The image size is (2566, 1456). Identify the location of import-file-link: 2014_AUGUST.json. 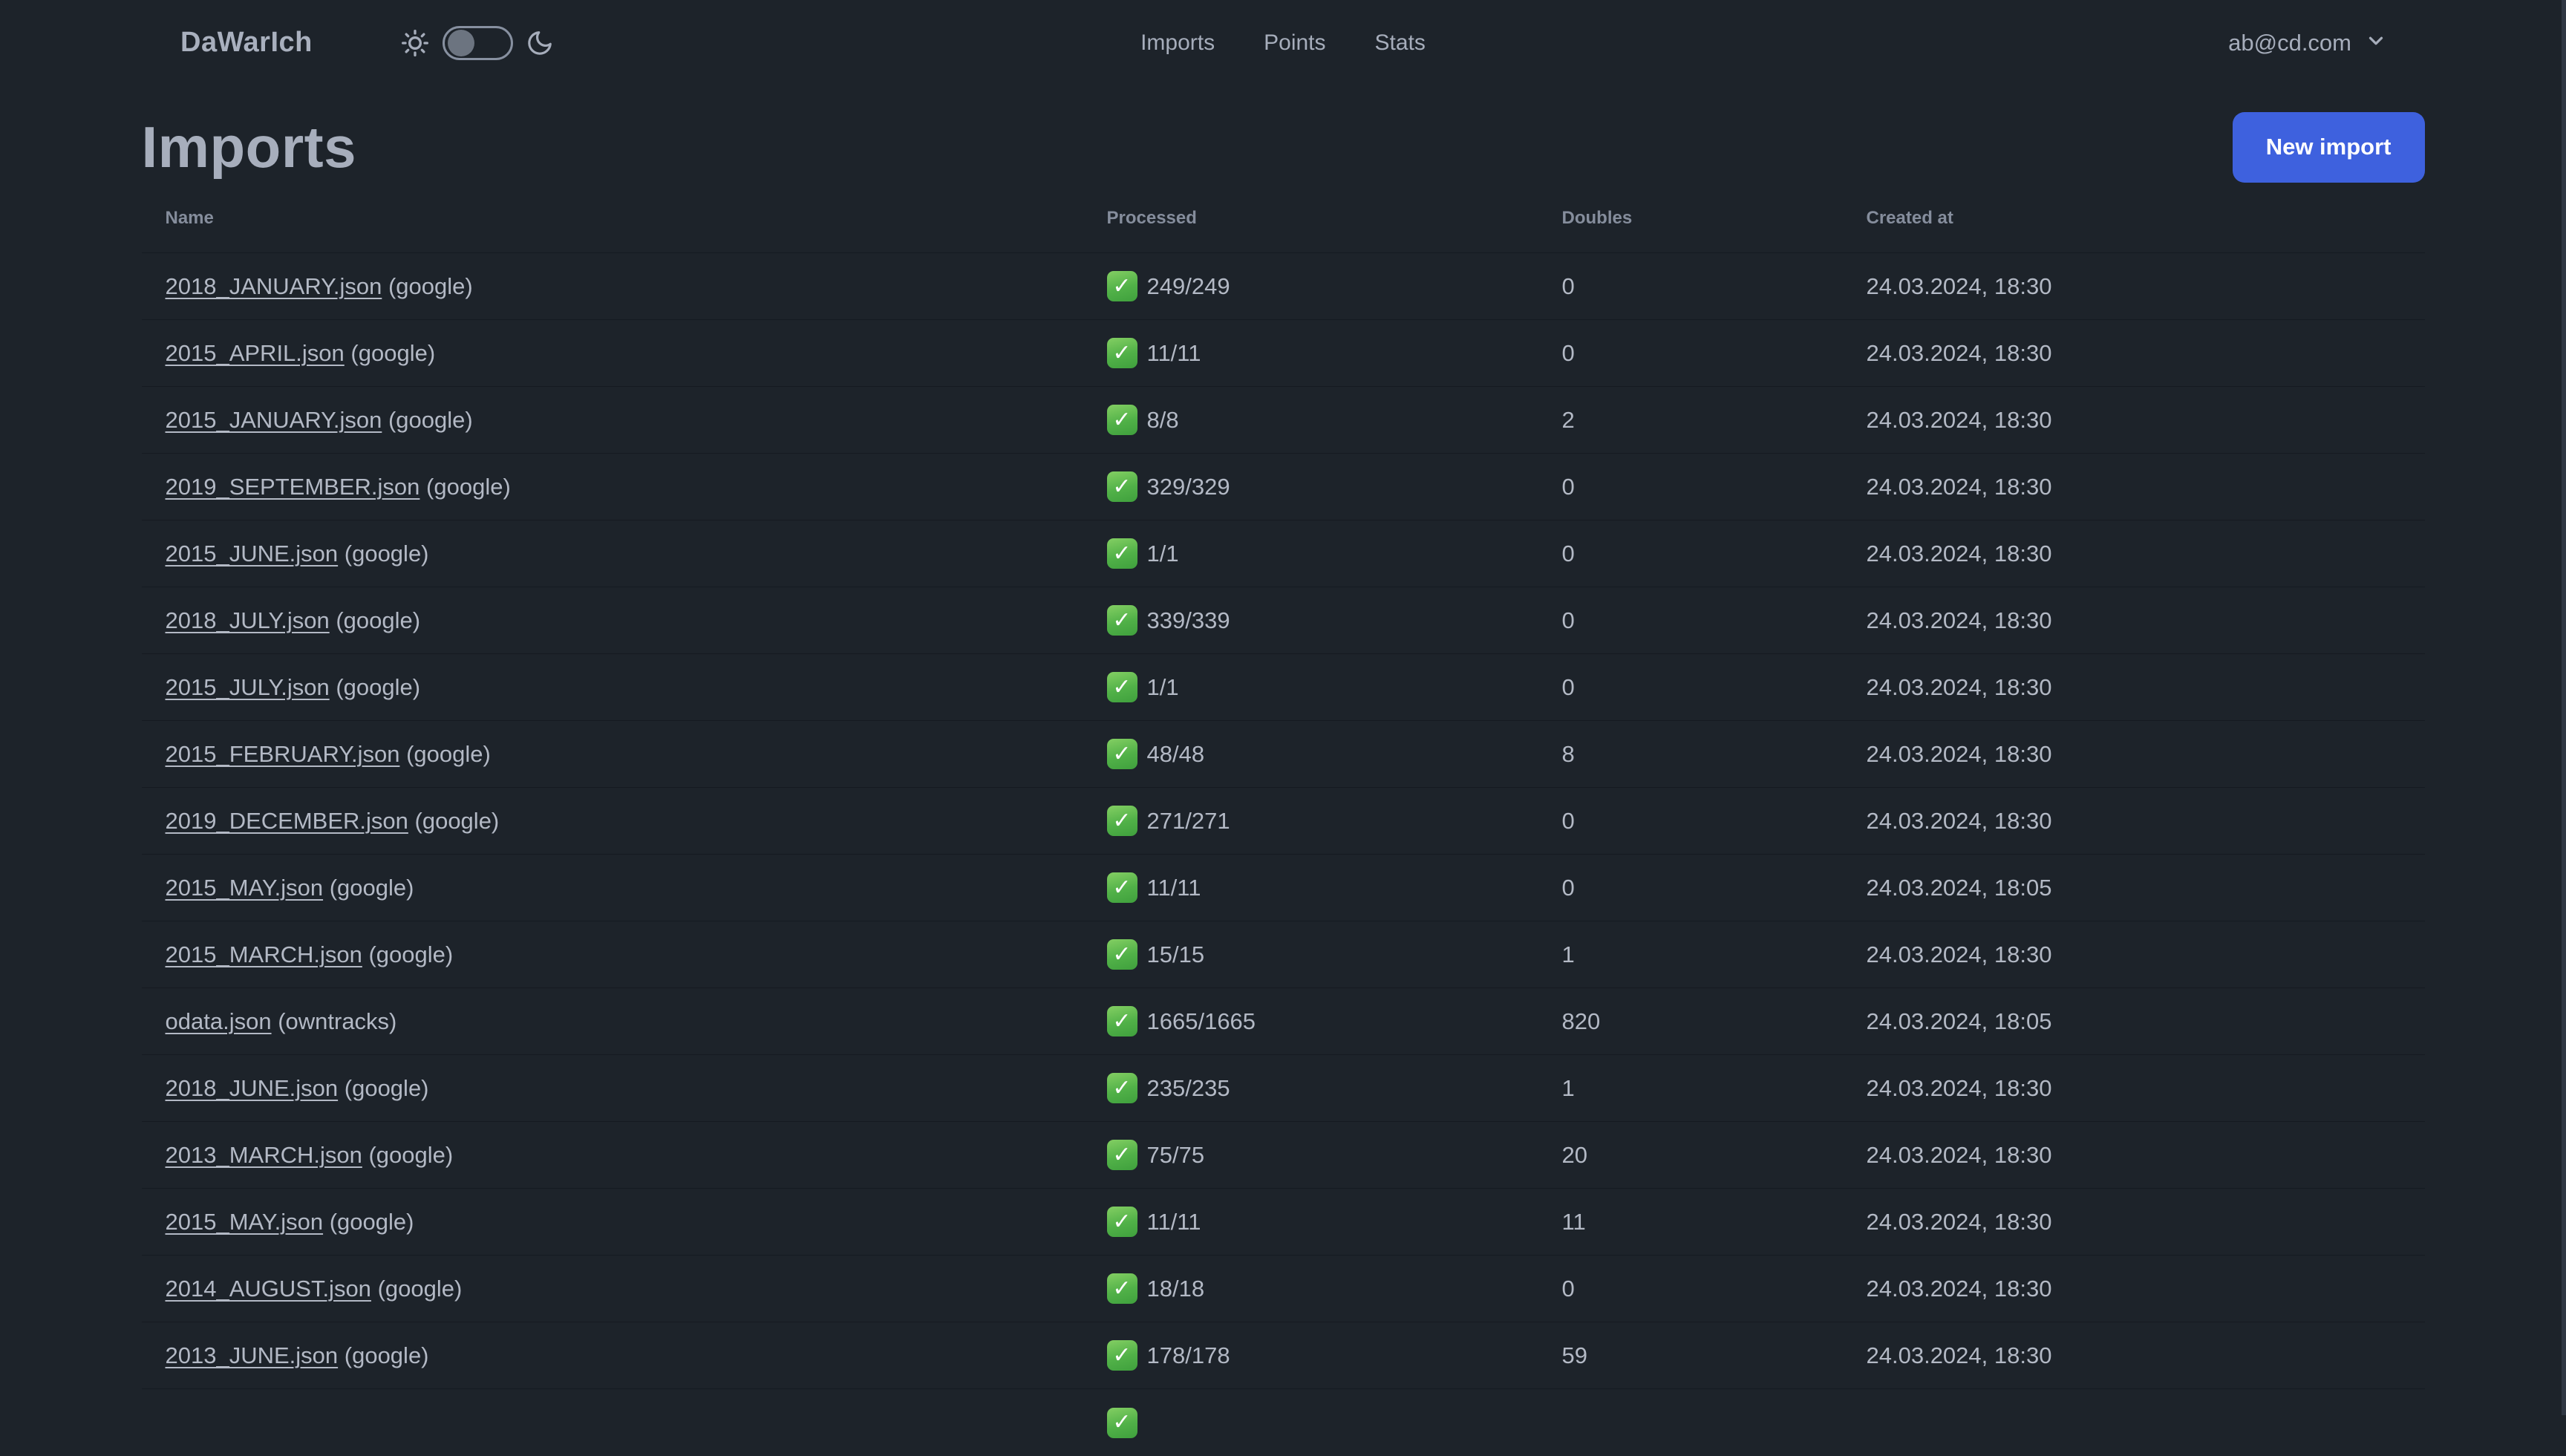
(268, 1289).